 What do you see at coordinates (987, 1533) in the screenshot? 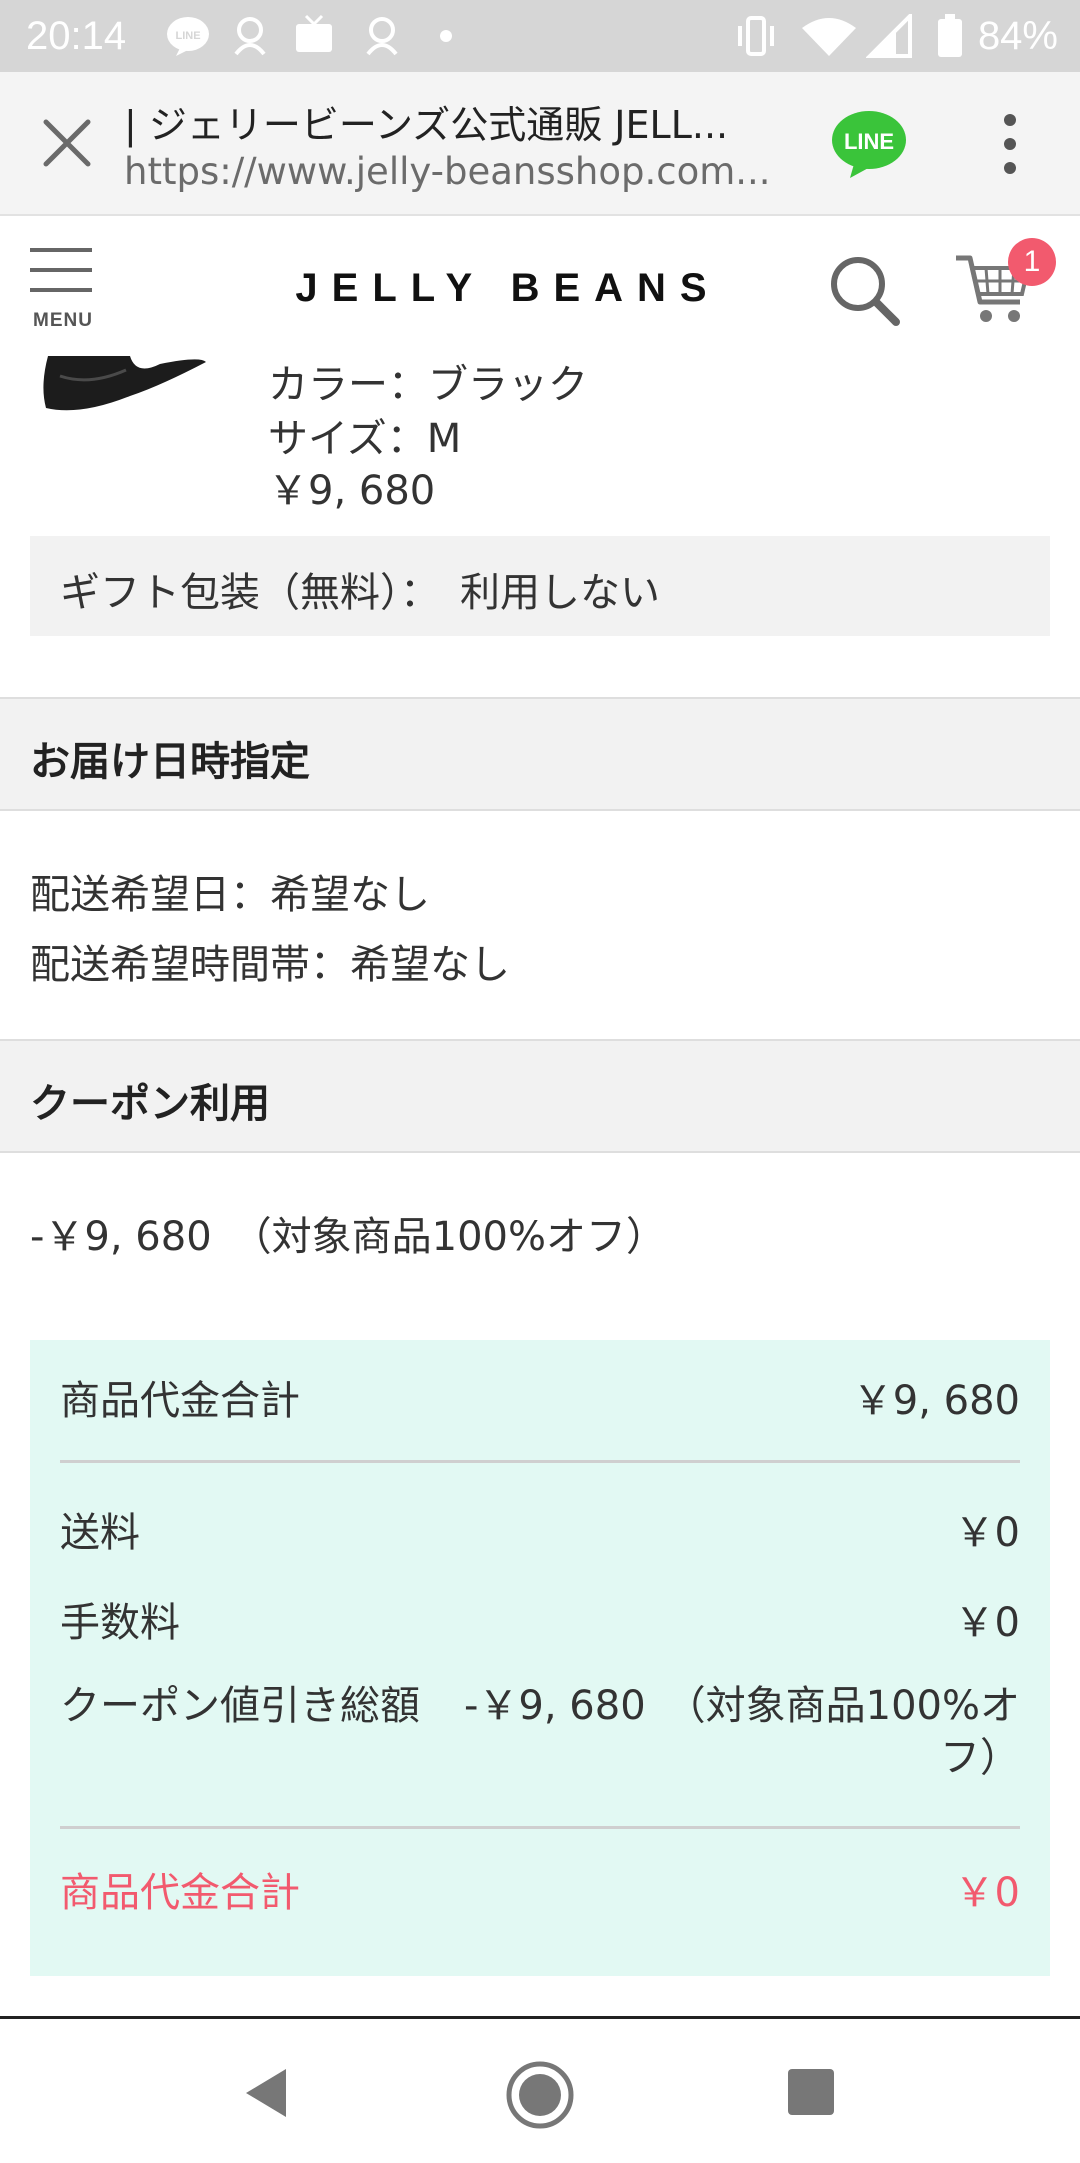
I see `shipping-value: ￥0` at bounding box center [987, 1533].